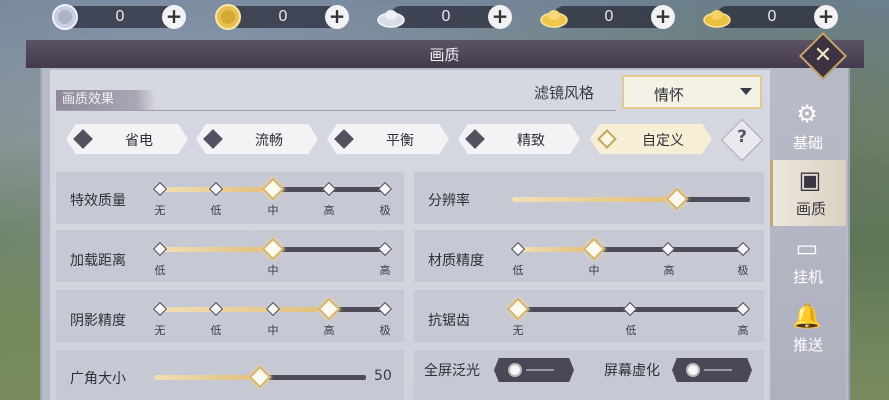  I want to click on setting-shadow-quality: 阴影精度 无 低 中 高 极, so click(230, 316).